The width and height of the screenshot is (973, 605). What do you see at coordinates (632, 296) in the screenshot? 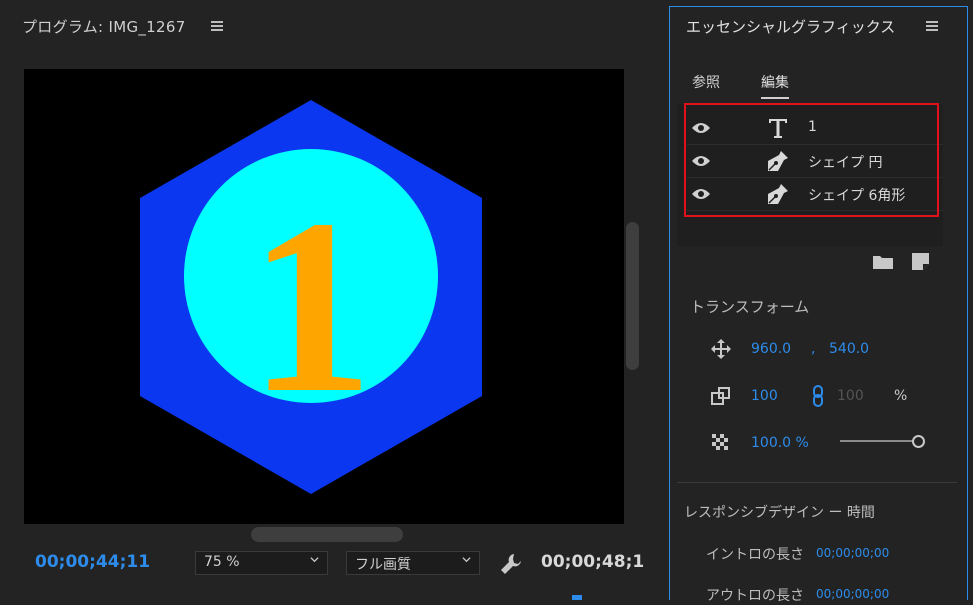
I see `viewer-vertical-scroll-thumb` at bounding box center [632, 296].